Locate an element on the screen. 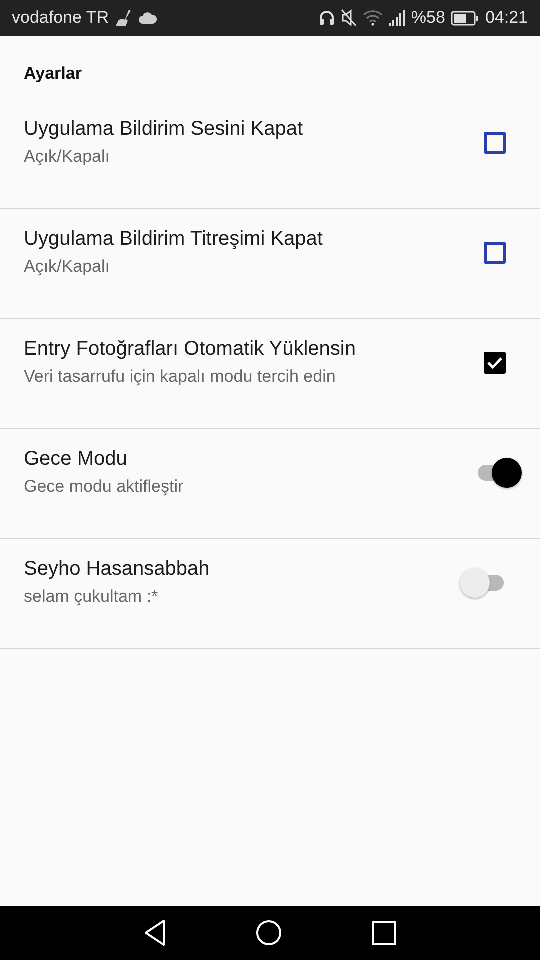 The width and height of the screenshot is (540, 960). setting-title: Entry Fotoğrafları Otomatik Yüklensin is located at coordinates (190, 349).